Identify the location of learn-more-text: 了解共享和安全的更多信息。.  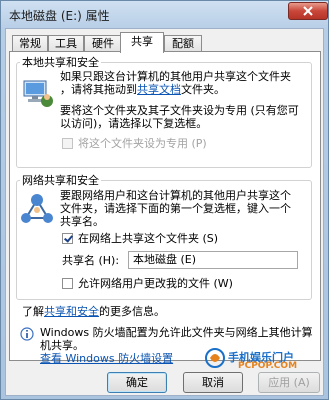
(93, 311).